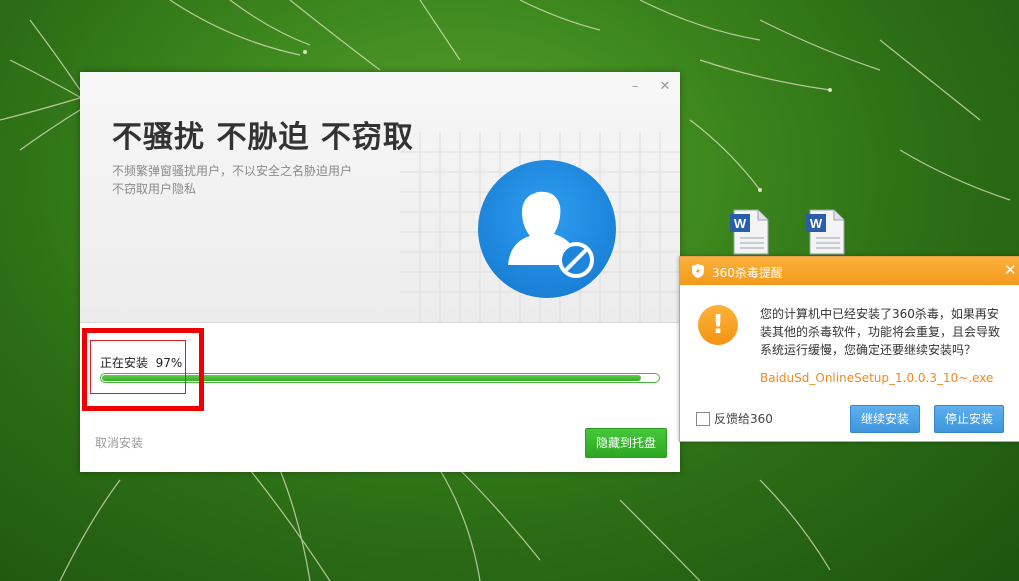  I want to click on subtitle-line-2: 不窃取用户隐私, so click(154, 189).